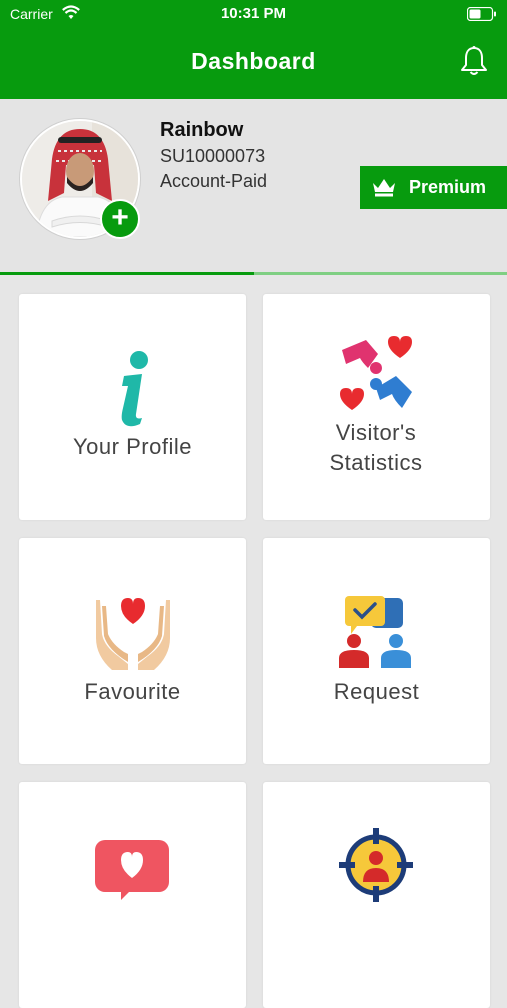 This screenshot has height=1008, width=507. I want to click on target-person-card, so click(376, 895).